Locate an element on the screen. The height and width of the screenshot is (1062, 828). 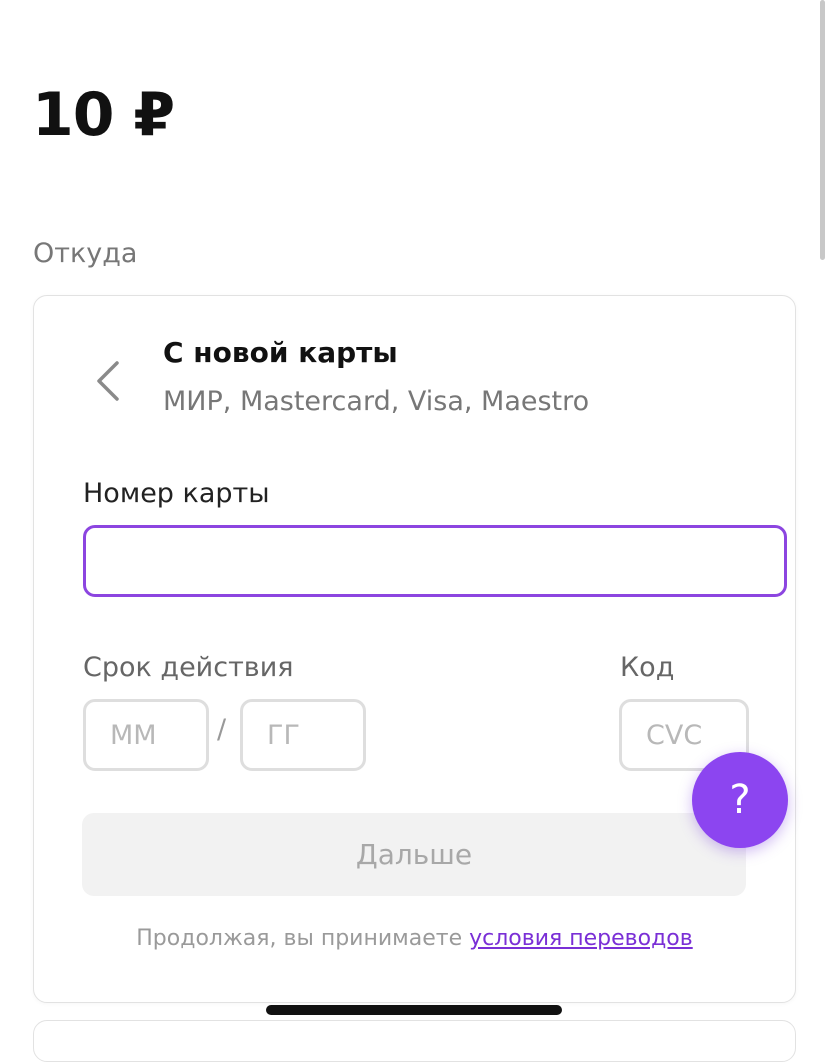
cvc-label: Код is located at coordinates (647, 667).